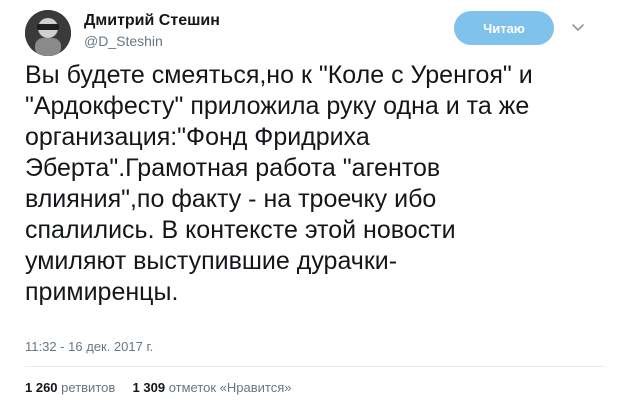 The height and width of the screenshot is (405, 624). What do you see at coordinates (233, 168) in the screenshot?
I see `tweet-text-line: Эберта".Грамотная работа "агентов` at bounding box center [233, 168].